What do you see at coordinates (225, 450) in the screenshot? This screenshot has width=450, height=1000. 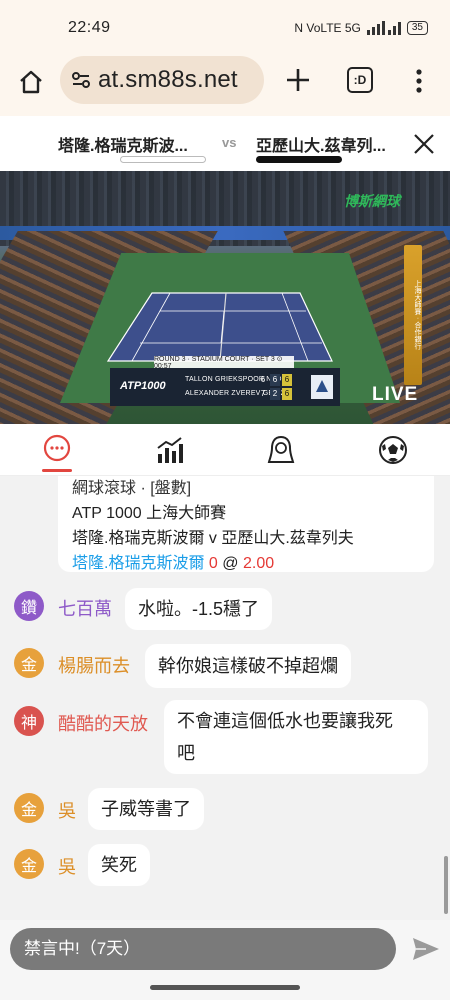 I see `content-tab-bar` at bounding box center [225, 450].